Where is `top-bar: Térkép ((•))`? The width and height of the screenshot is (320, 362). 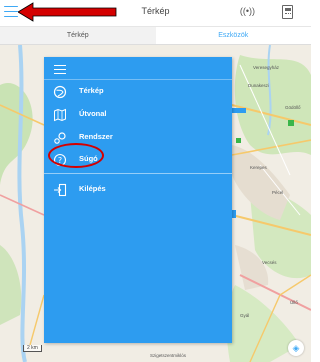 top-bar: Térkép ((•)) is located at coordinates (155, 13).